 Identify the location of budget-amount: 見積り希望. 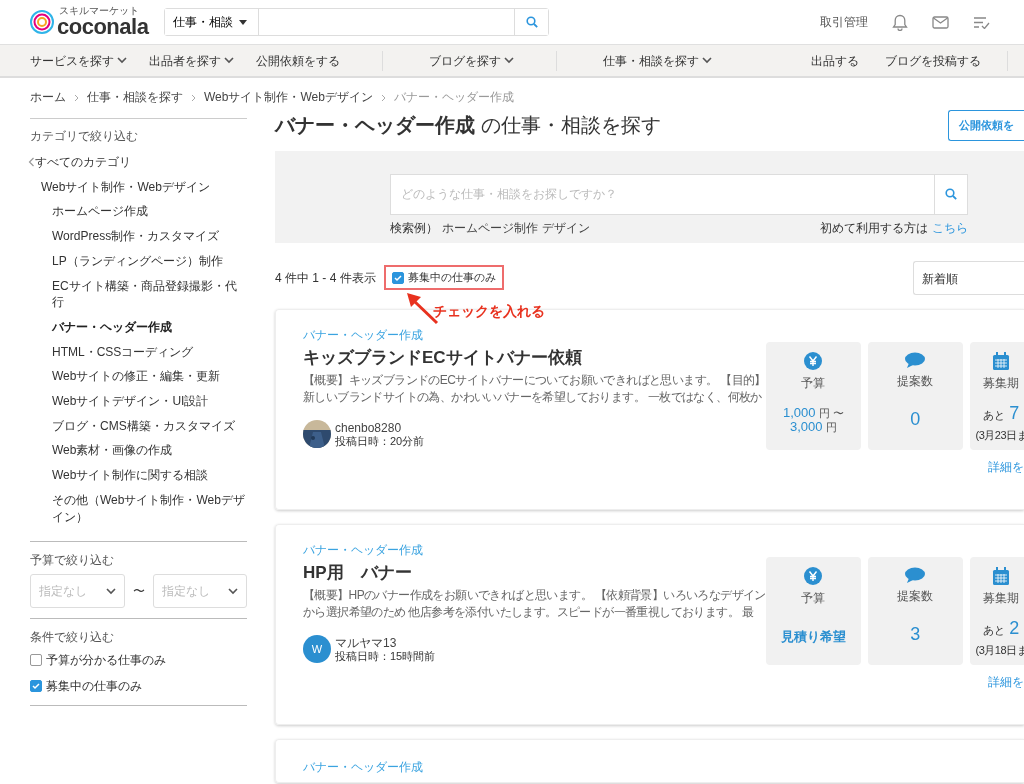
(813, 636).